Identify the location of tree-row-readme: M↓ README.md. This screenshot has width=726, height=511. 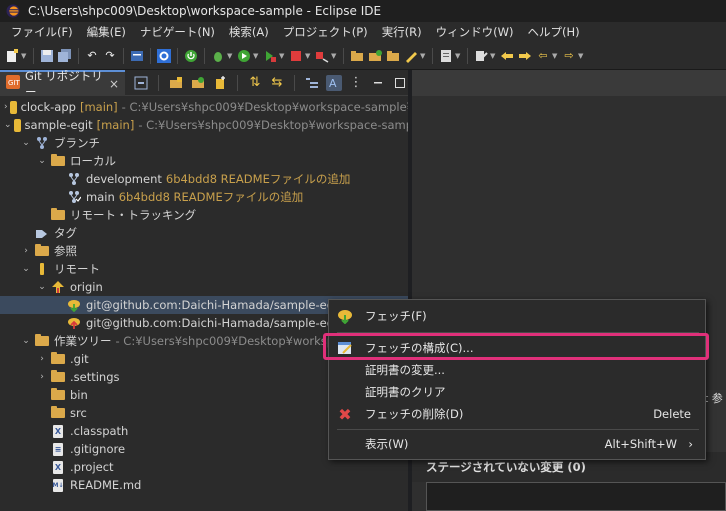
(204, 485).